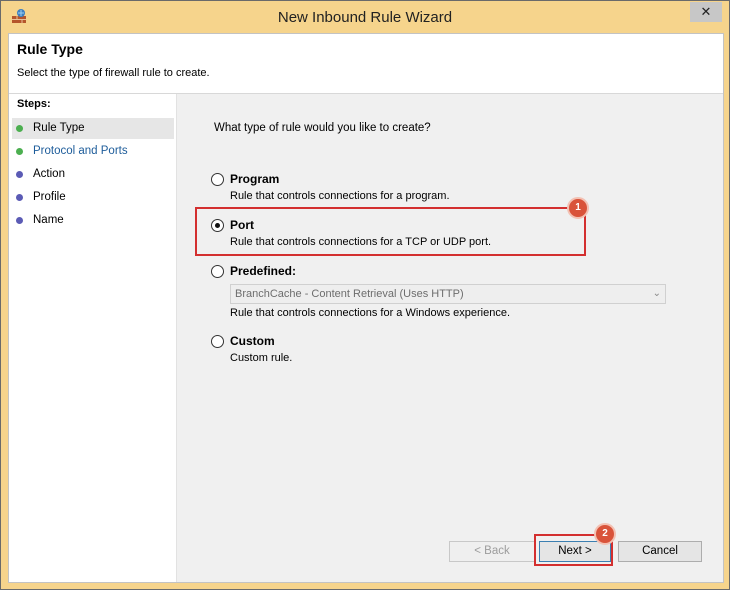 The image size is (730, 590). I want to click on chevron-down-icon: ⌄, so click(656, 293).